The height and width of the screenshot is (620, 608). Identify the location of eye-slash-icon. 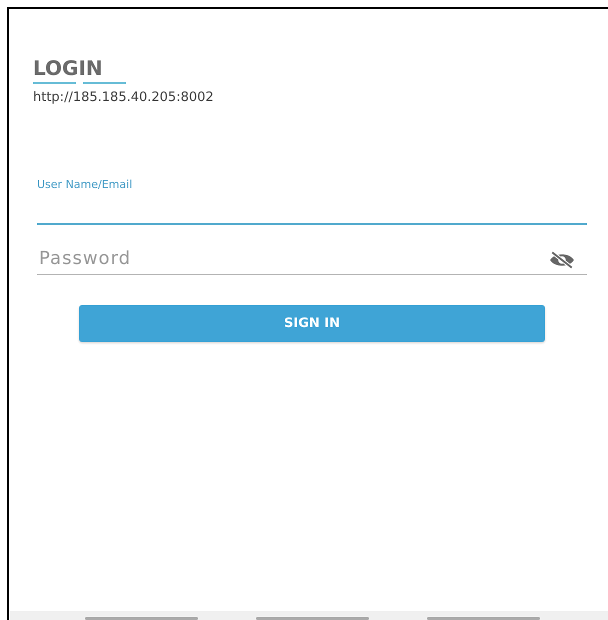
(562, 260).